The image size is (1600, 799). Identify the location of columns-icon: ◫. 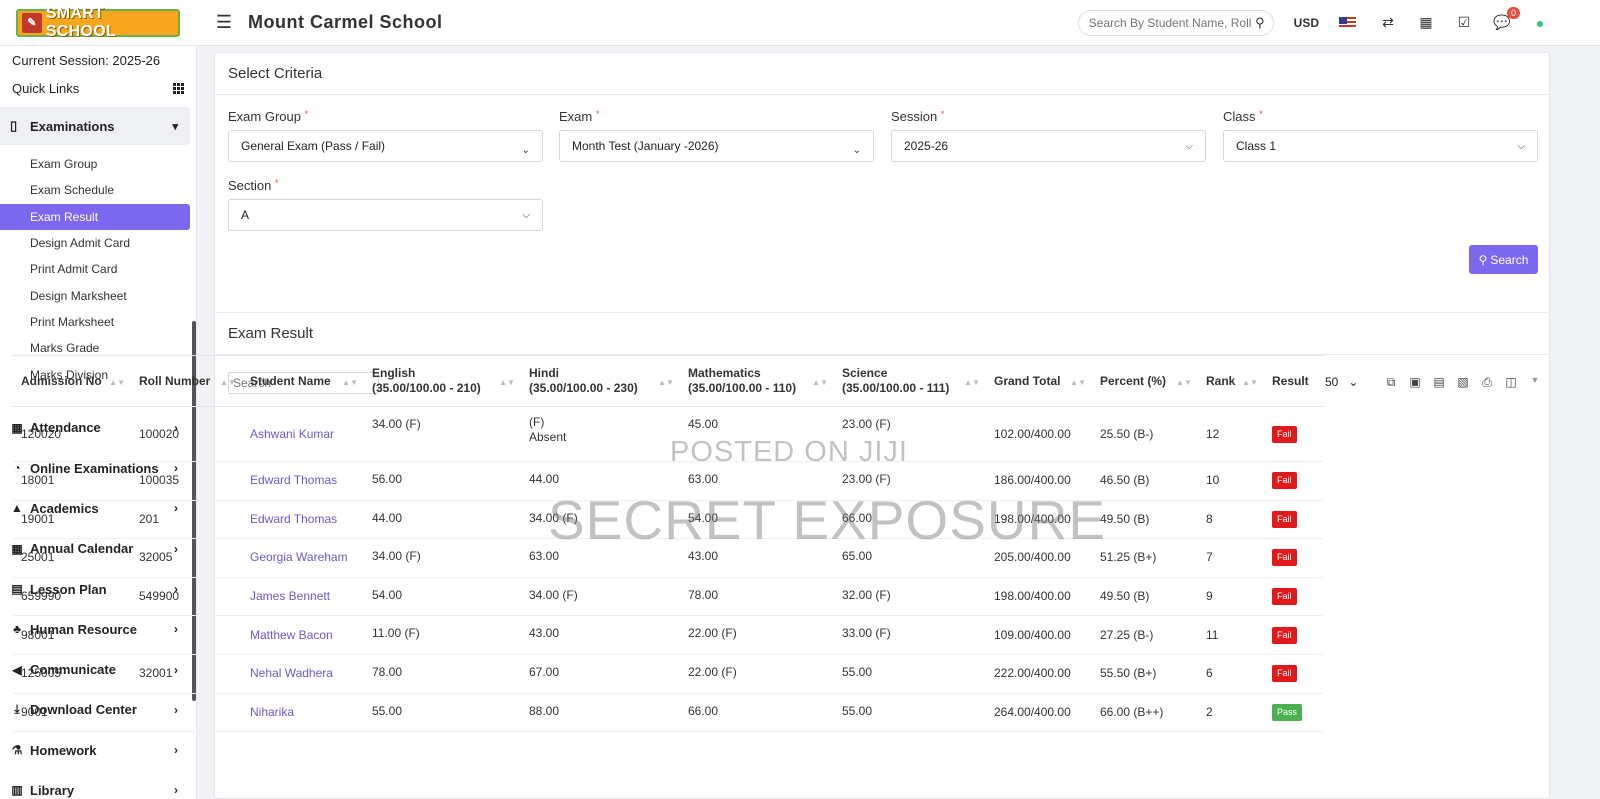
(1511, 382).